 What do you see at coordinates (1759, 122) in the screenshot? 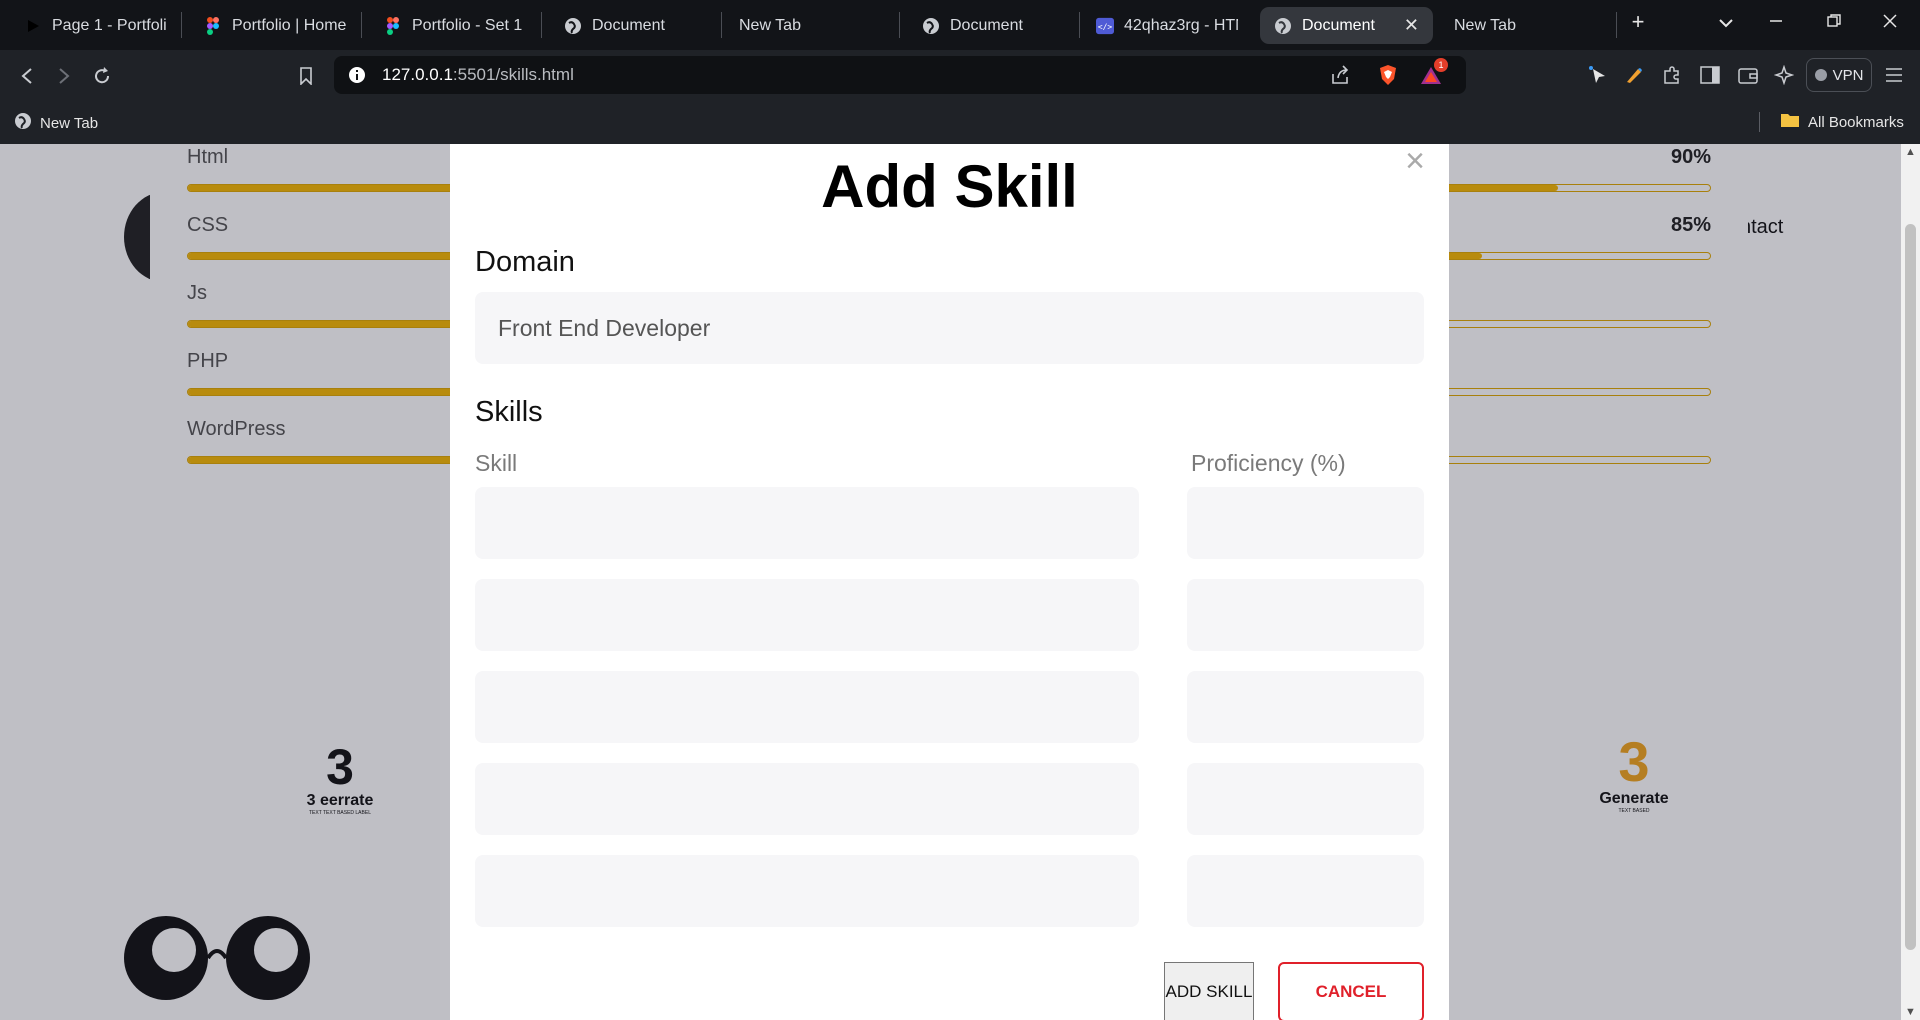
I see `bookmark-divider` at bounding box center [1759, 122].